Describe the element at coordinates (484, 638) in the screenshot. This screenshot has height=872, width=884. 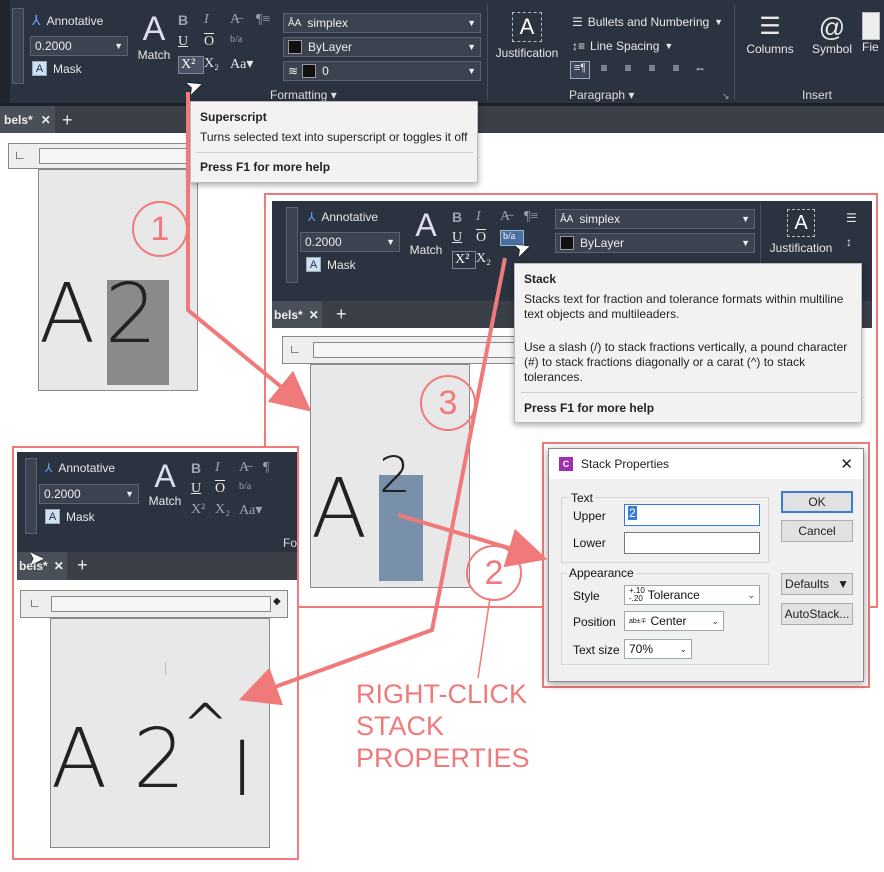
I see `label-leader-line` at that location.